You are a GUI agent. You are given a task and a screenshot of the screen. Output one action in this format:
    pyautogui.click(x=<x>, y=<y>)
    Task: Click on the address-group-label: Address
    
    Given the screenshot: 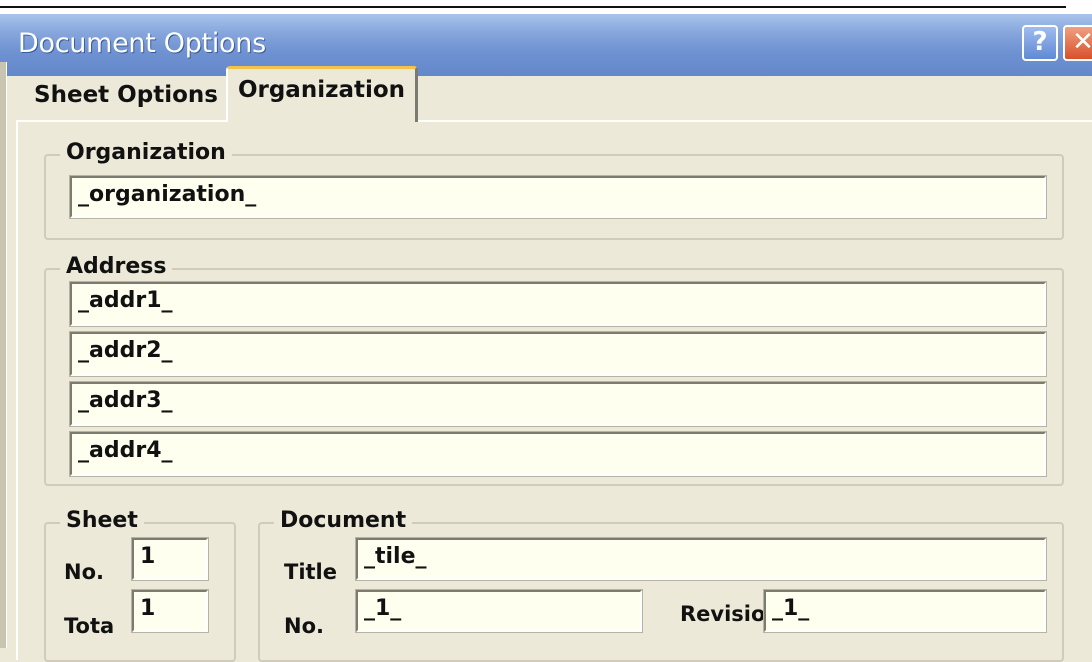 What is the action you would take?
    pyautogui.click(x=116, y=266)
    